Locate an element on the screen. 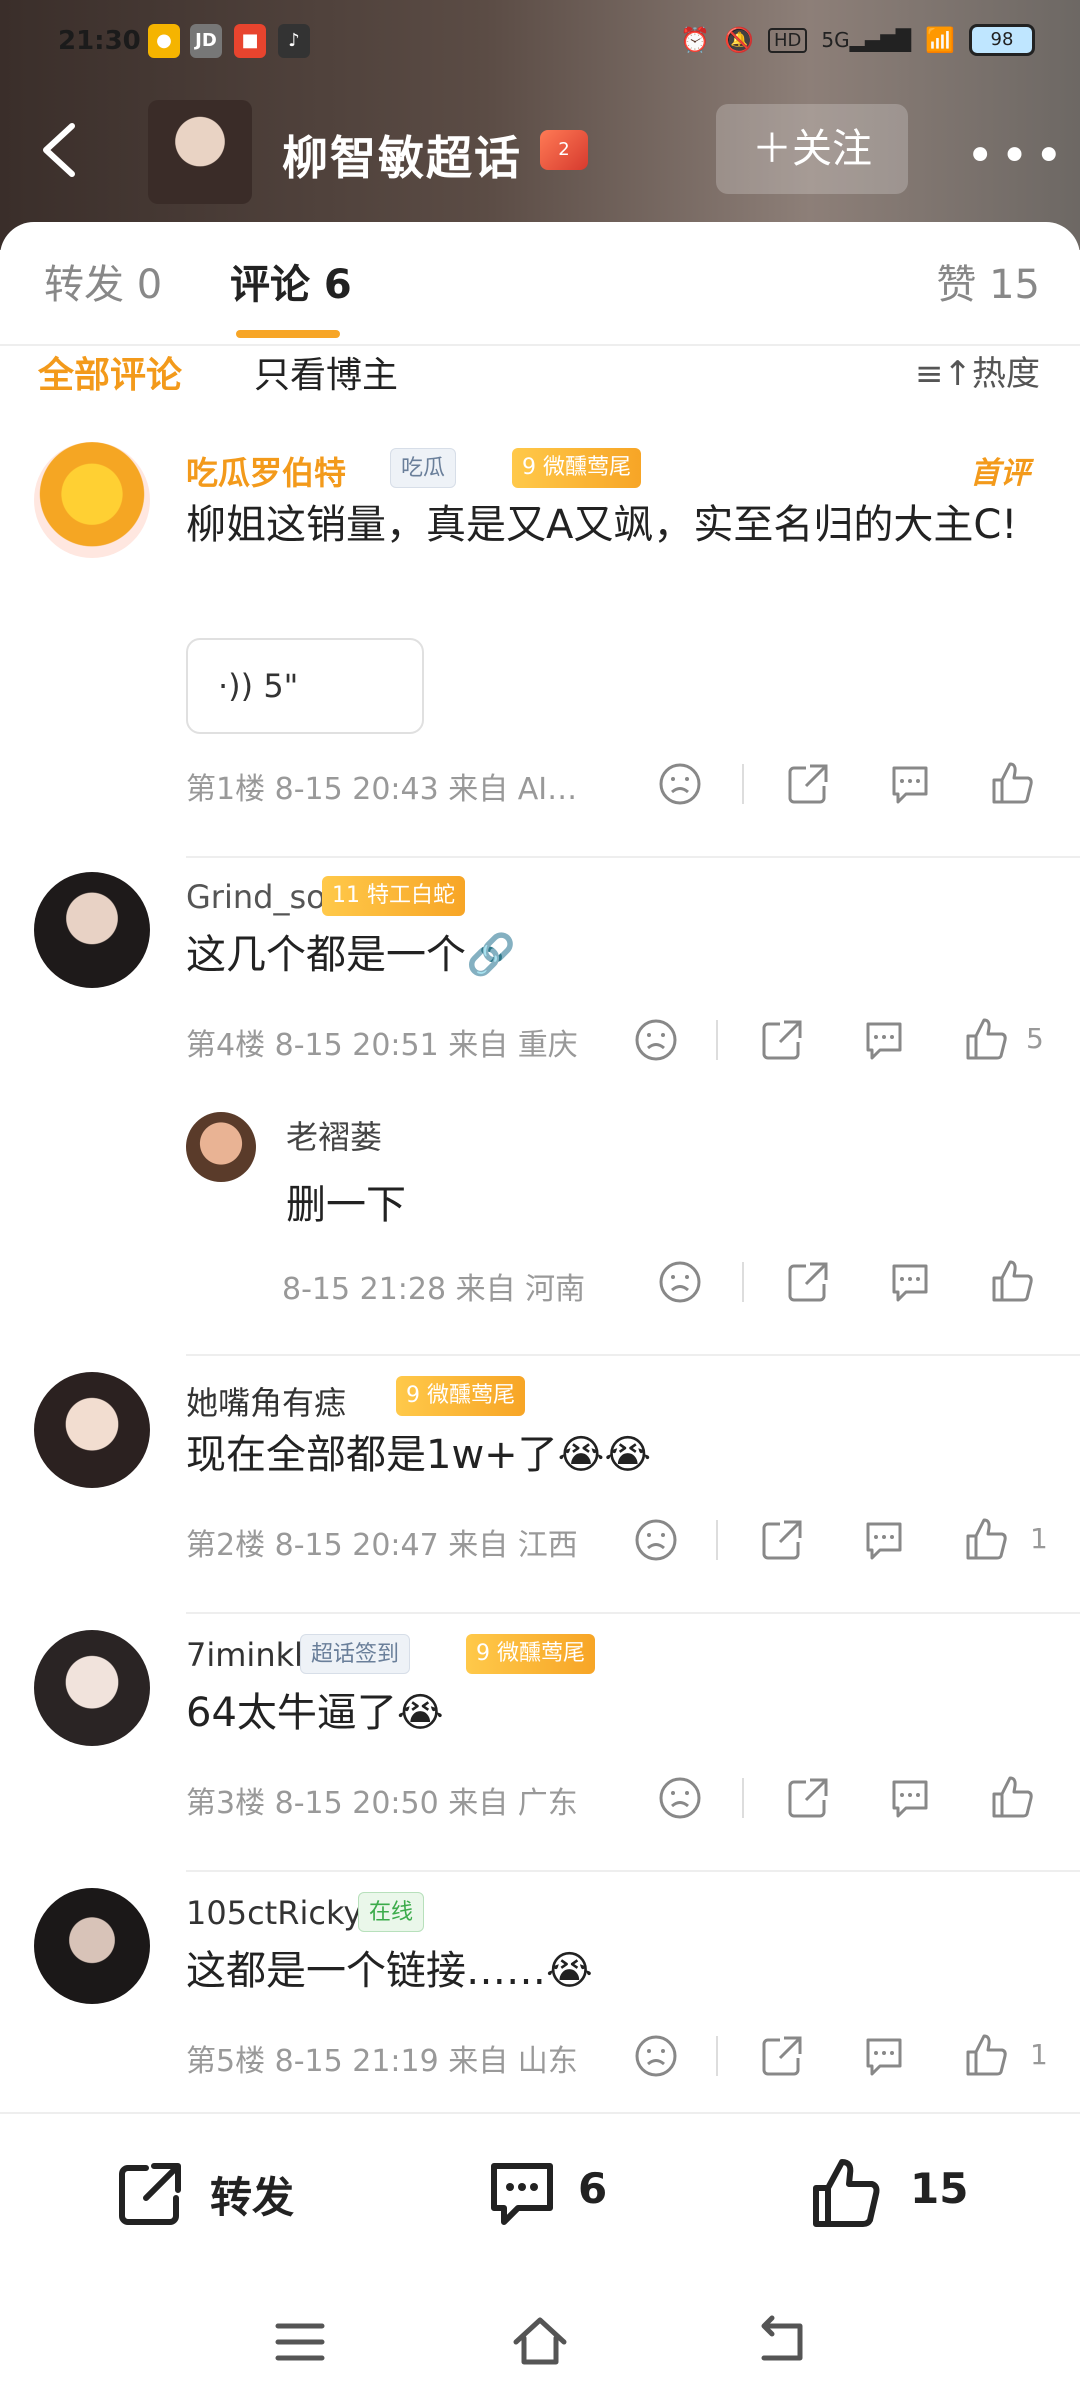  voice-message: ·)) 5" is located at coordinates (305, 686).